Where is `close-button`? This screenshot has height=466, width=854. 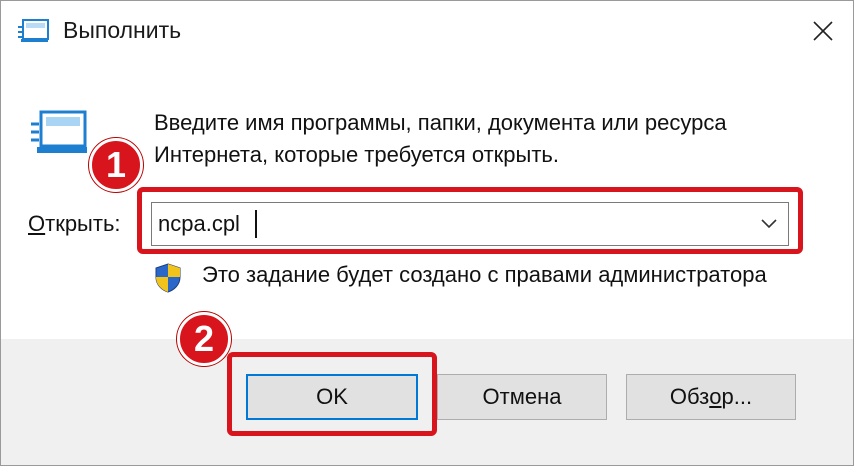
close-button is located at coordinates (823, 31).